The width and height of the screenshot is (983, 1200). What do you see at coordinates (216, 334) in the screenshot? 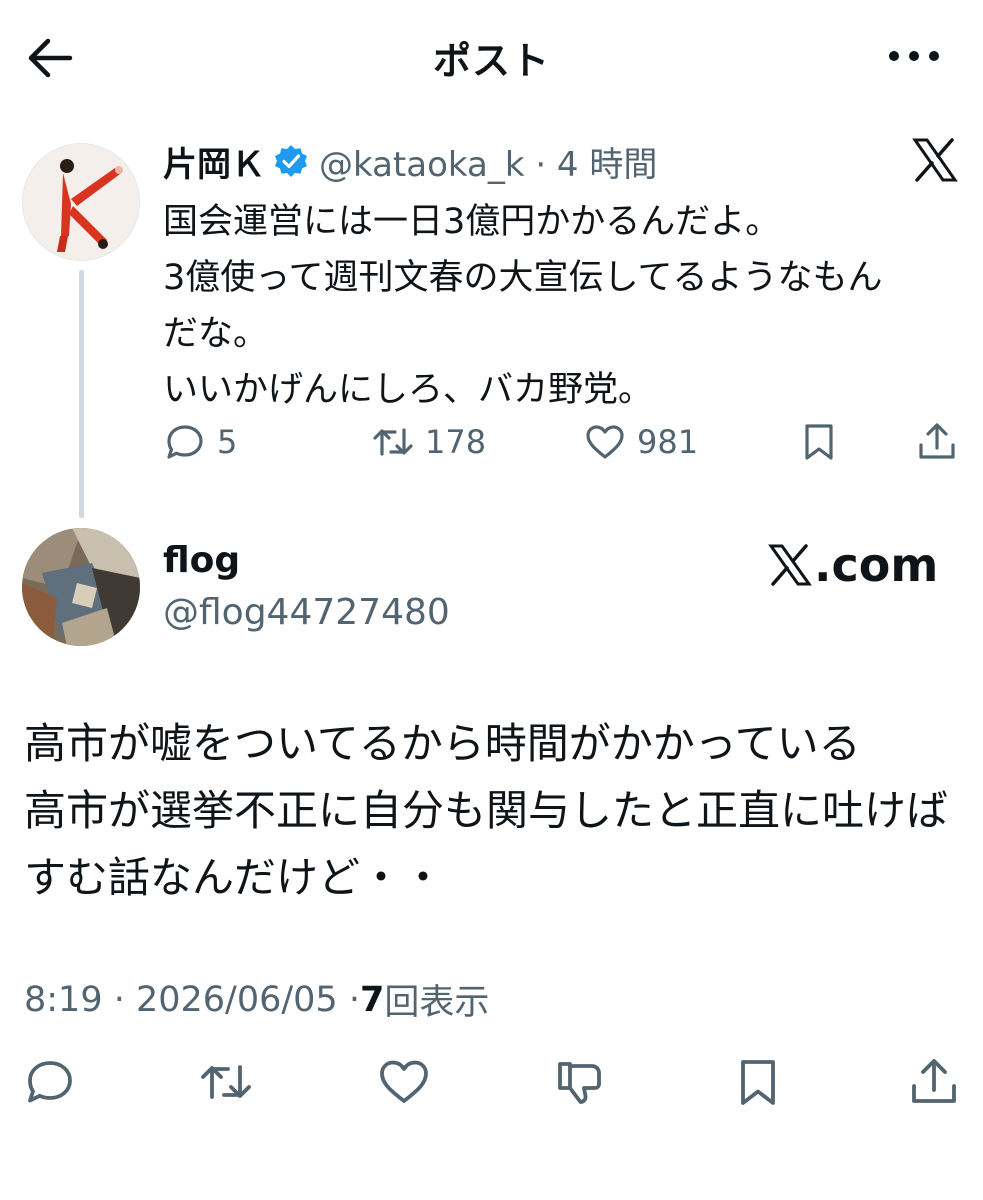
I see `post-text-line: だな。` at bounding box center [216, 334].